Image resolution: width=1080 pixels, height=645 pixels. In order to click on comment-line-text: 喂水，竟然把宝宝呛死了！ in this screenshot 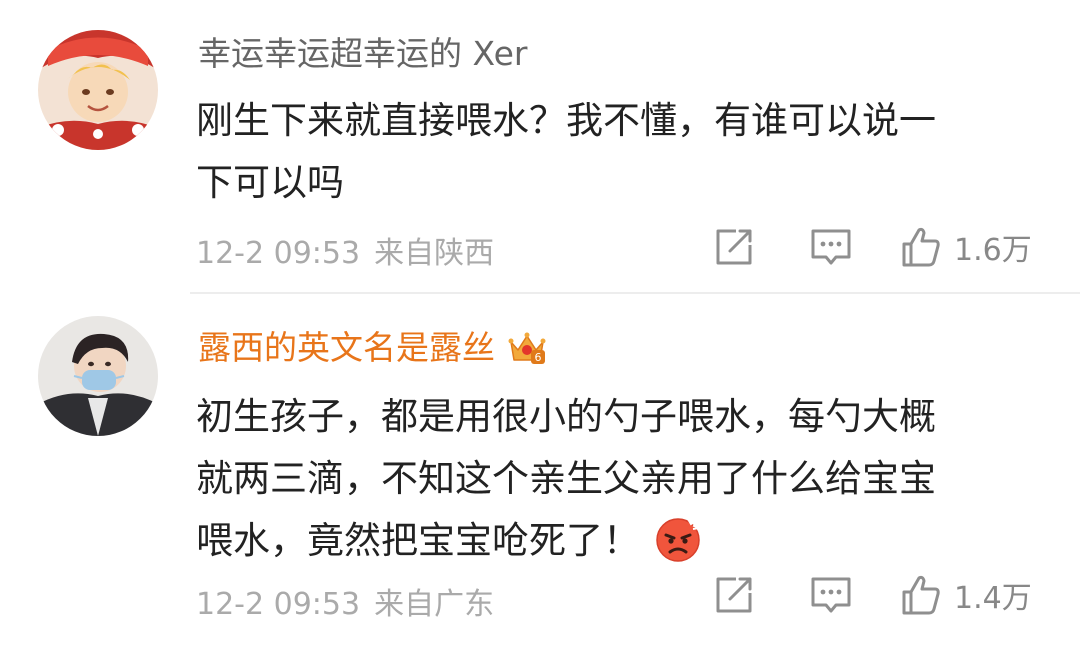, I will do `click(418, 540)`.